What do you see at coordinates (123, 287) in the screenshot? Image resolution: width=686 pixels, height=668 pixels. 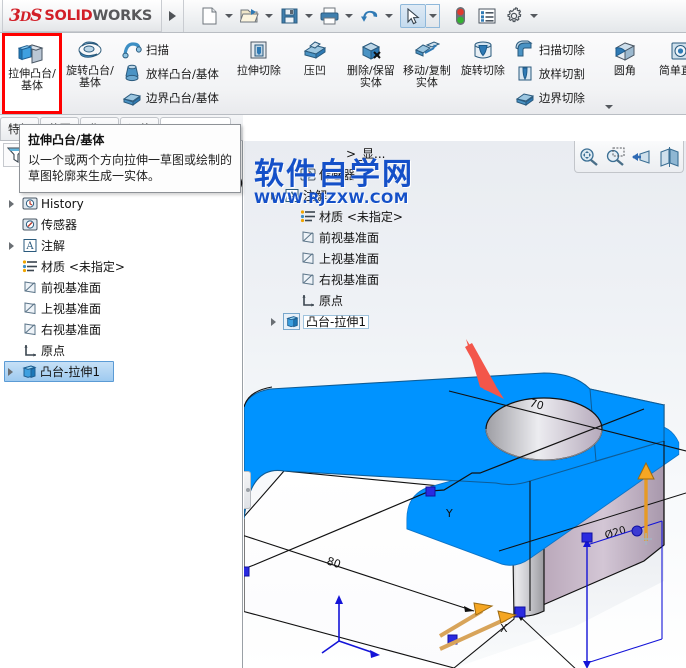 I see `tree-item-front-plane: 前视基准面` at bounding box center [123, 287].